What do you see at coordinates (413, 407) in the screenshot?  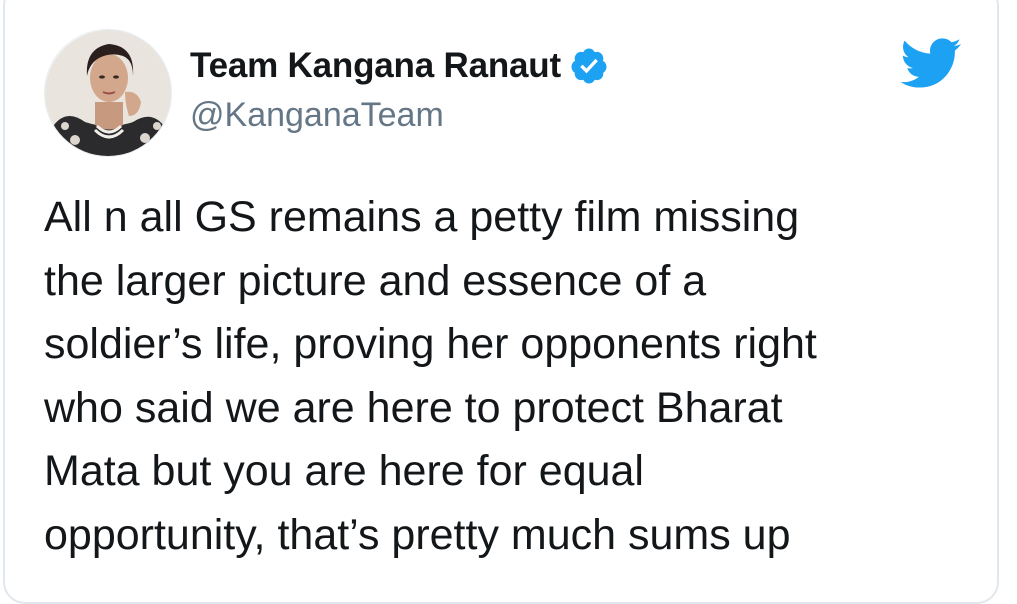 I see `tweet-text-line: who said we are here to protect Bharat` at bounding box center [413, 407].